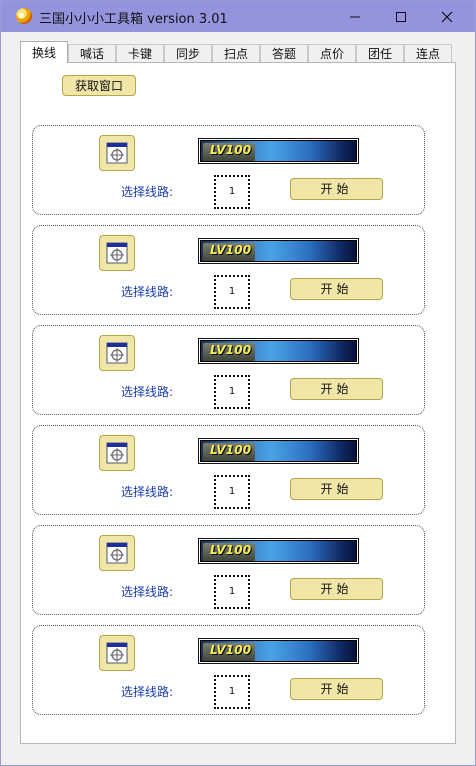 The height and width of the screenshot is (766, 476). What do you see at coordinates (92, 53) in the screenshot?
I see `tab-shout: 喊话` at bounding box center [92, 53].